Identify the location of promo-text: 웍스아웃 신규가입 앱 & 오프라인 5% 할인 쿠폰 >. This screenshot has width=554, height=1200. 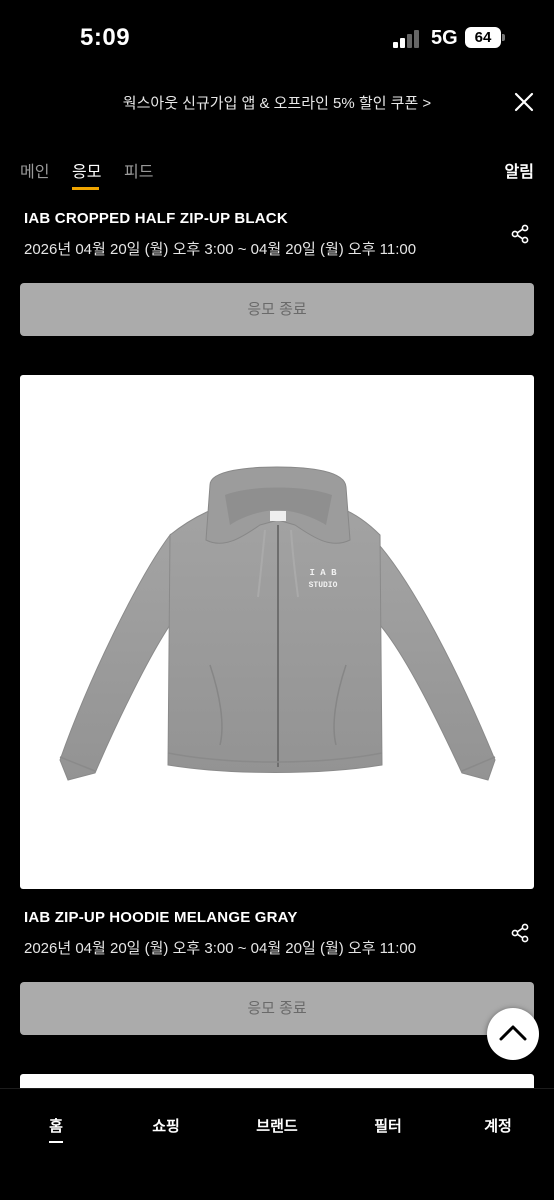
(277, 102).